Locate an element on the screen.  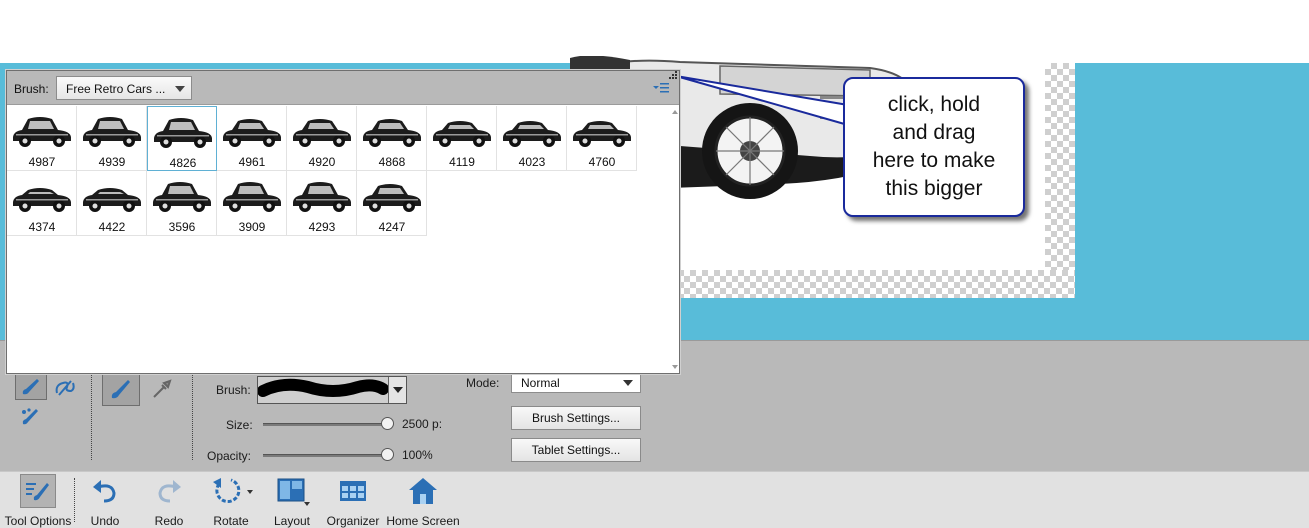
tool-options-button: Tool Options is located at coordinates (38, 501).